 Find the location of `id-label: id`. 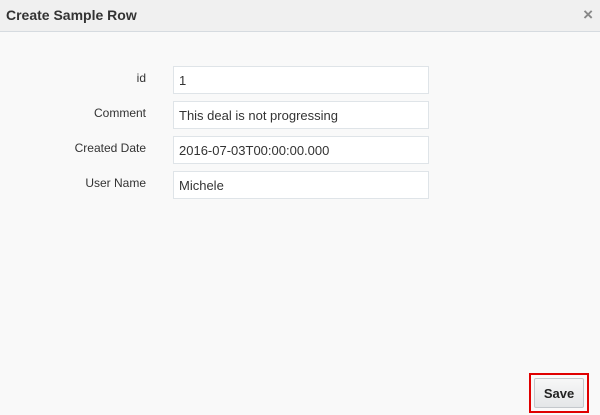

id-label: id is located at coordinates (141, 78).